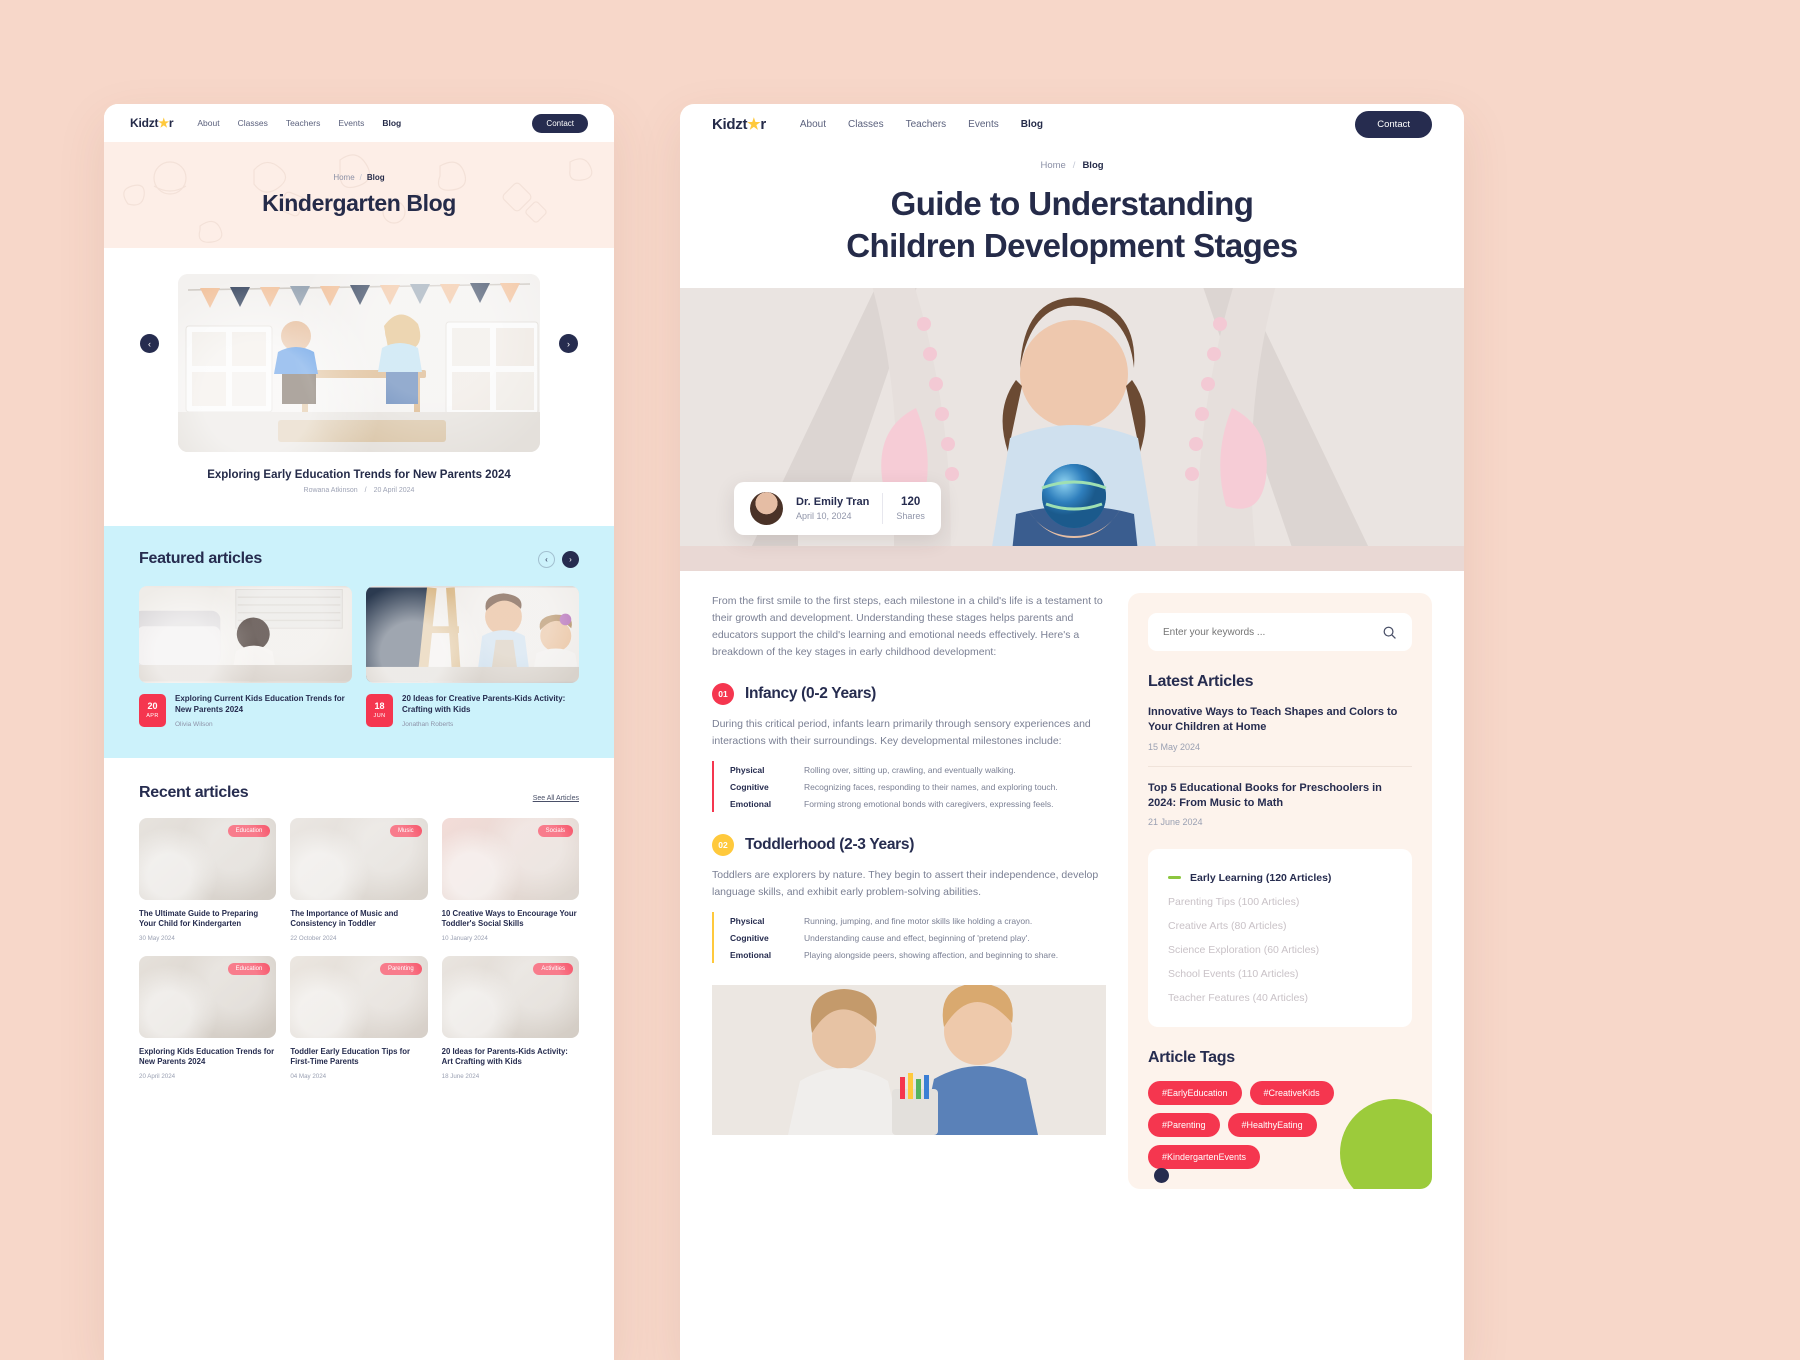 Image resolution: width=1800 pixels, height=1360 pixels. I want to click on featured-image, so click(472, 634).